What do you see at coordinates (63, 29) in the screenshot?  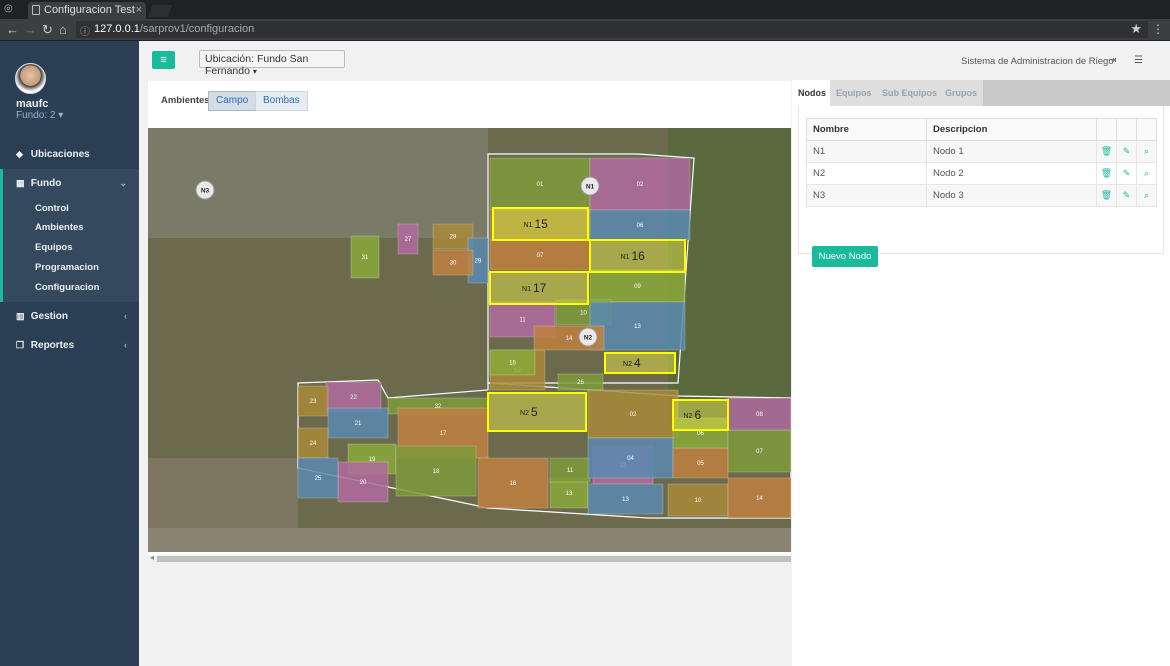 I see `home-icon: ⌂` at bounding box center [63, 29].